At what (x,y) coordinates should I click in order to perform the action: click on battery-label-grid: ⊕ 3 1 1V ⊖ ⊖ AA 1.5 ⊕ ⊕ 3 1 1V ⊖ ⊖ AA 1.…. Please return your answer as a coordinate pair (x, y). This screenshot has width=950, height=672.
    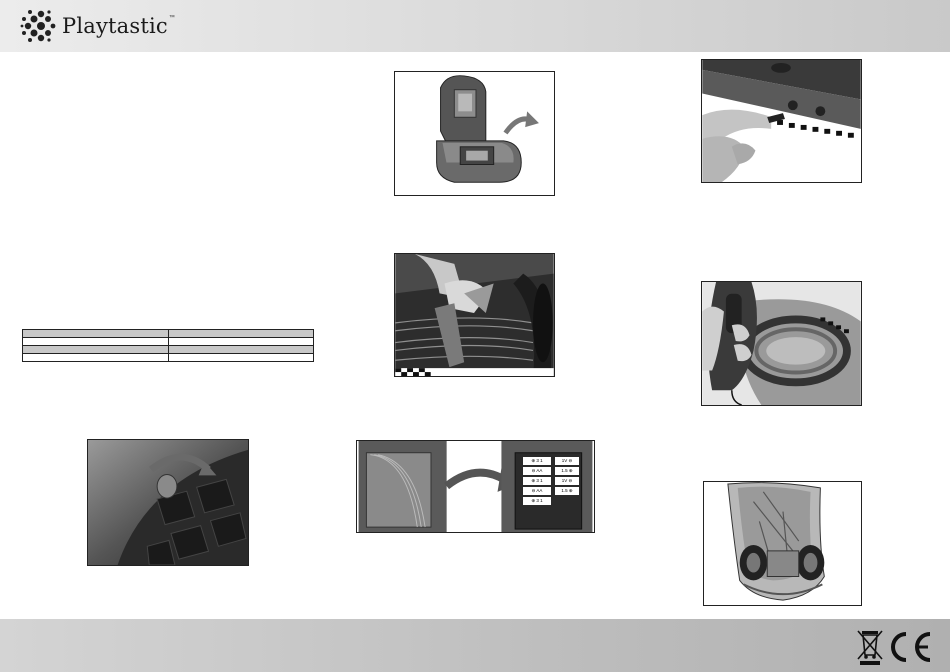
    Looking at the image, I should click on (552, 481).